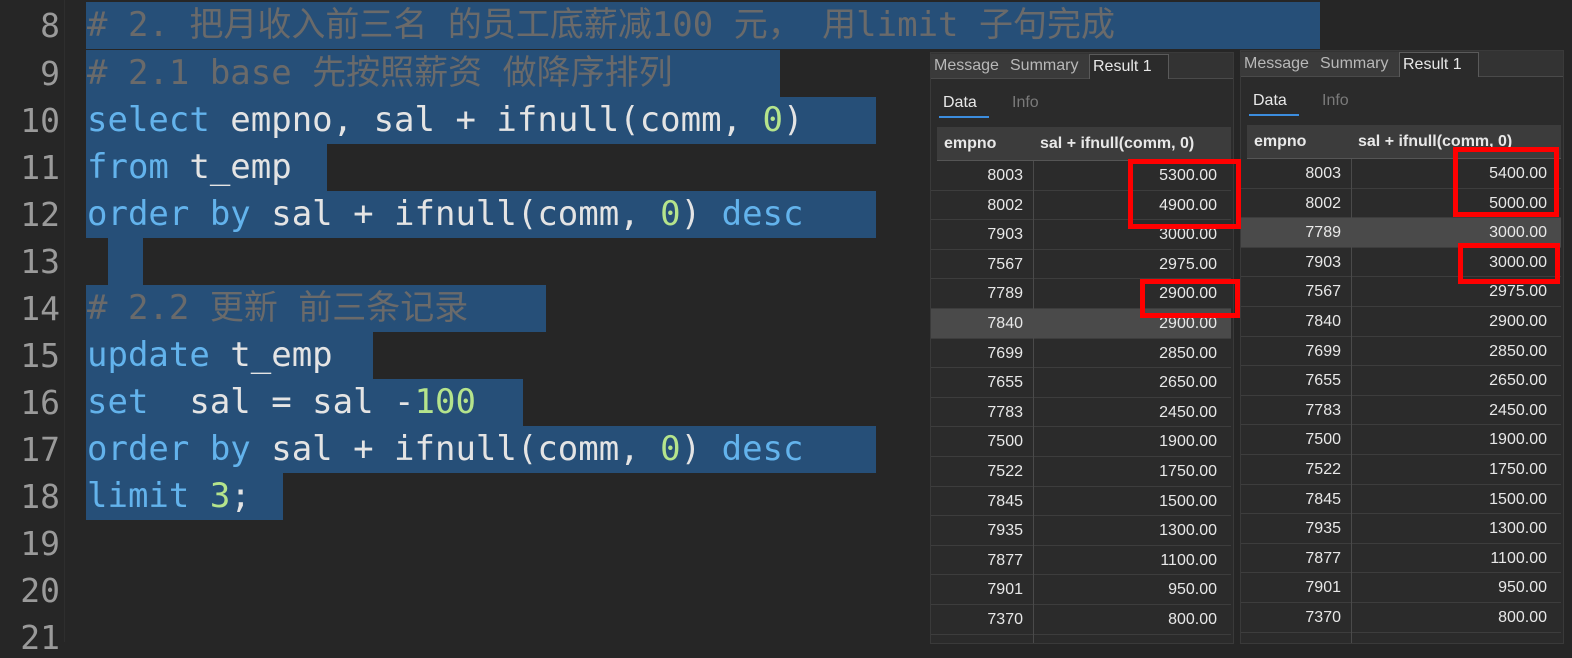  I want to click on cell-salary: 2975.00, so click(1129, 264).